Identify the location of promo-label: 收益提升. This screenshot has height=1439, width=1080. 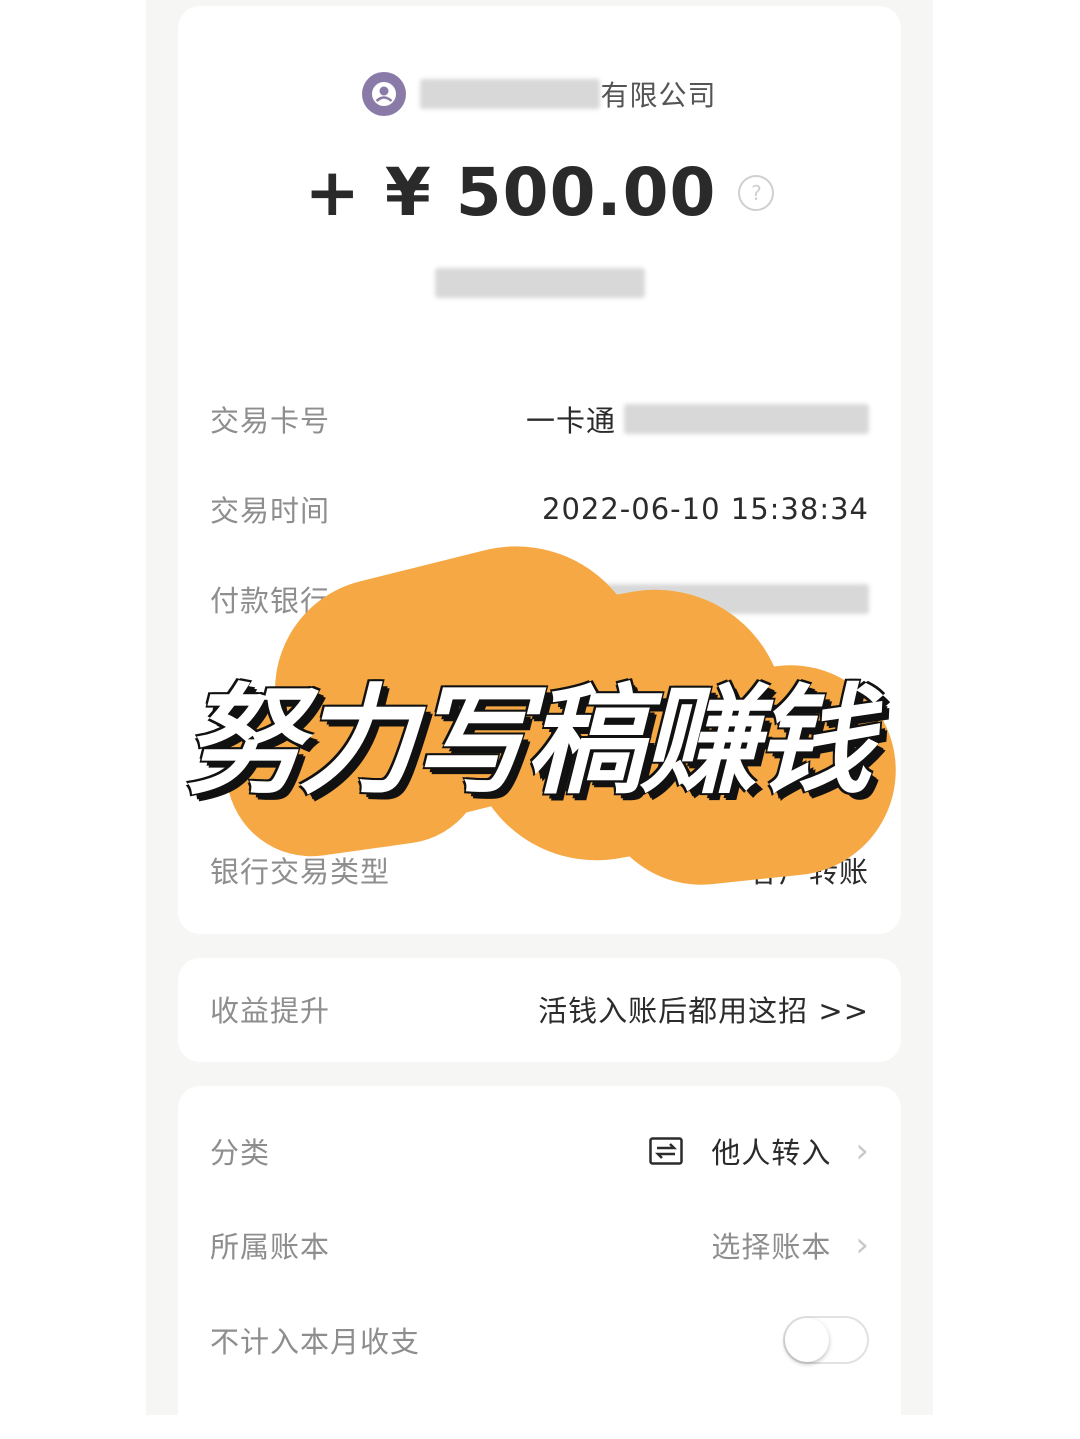
(270, 1011).